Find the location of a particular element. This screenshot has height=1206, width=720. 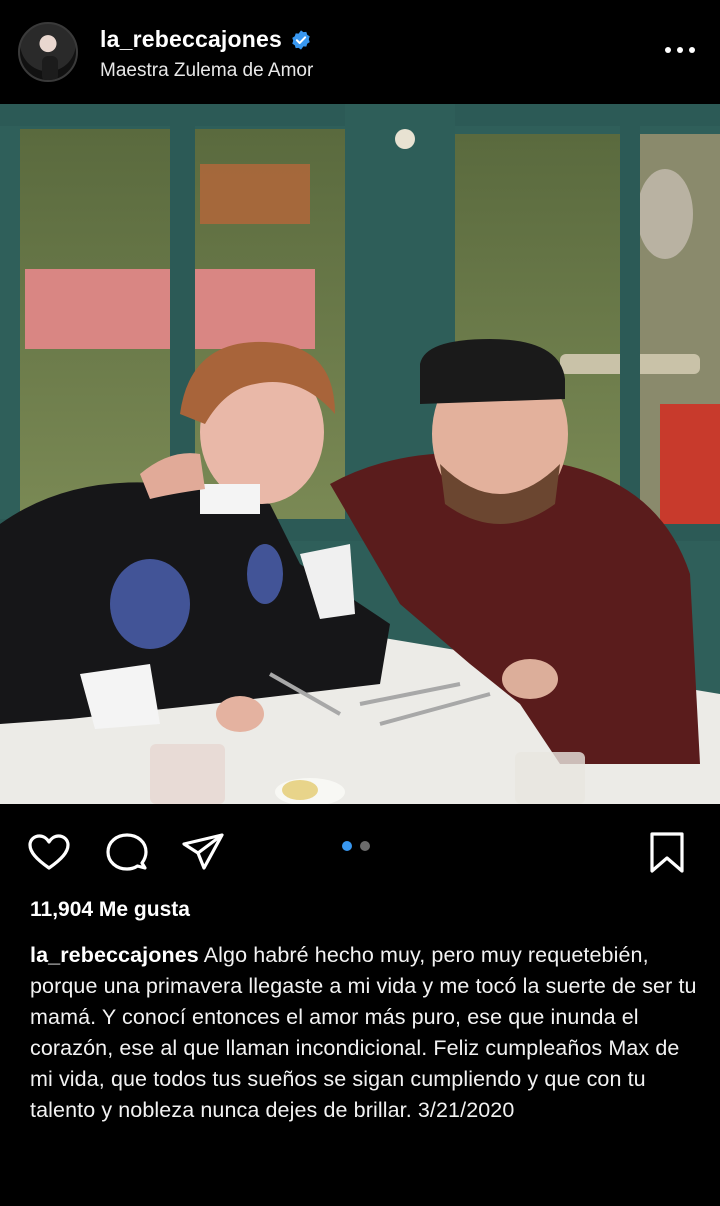

location-label: Maestra Zulema de Amor is located at coordinates (206, 71).